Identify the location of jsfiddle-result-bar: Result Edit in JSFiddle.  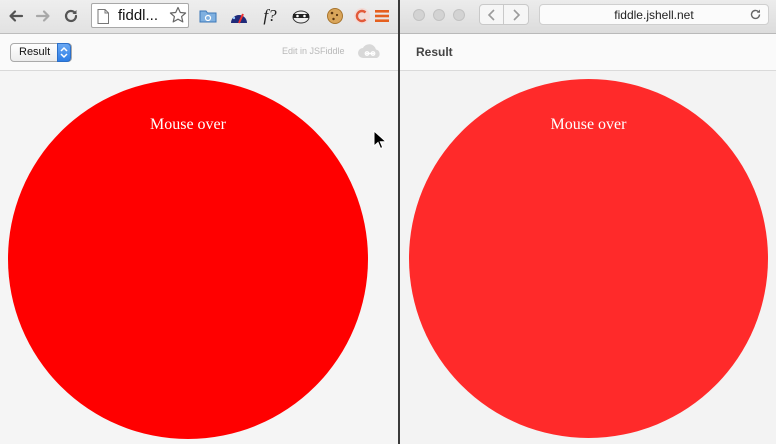
(199, 52).